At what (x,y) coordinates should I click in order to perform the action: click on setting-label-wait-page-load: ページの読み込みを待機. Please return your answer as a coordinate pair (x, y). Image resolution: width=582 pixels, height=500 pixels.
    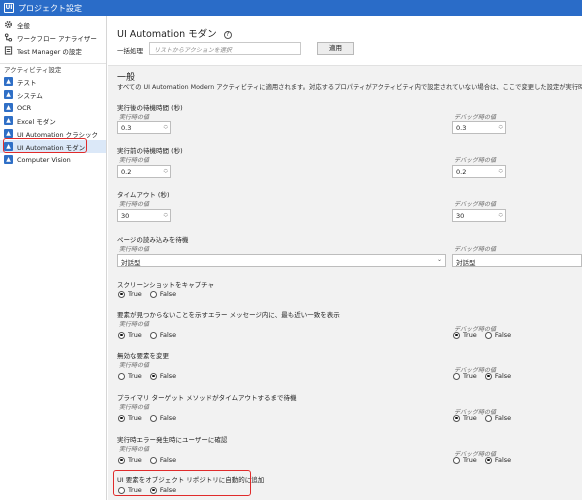
    Looking at the image, I should click on (153, 240).